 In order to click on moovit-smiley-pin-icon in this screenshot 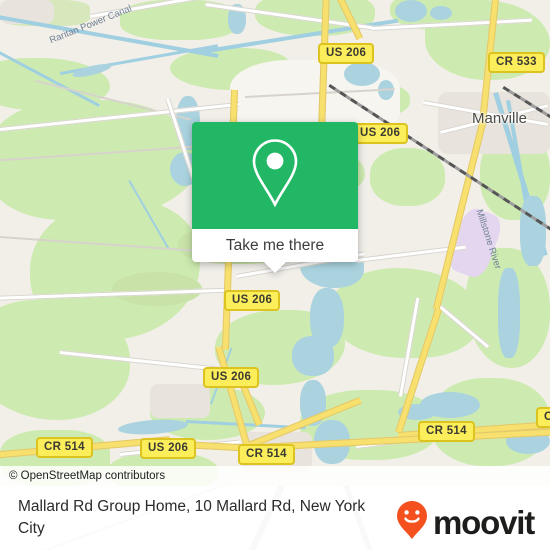, I will do `click(412, 522)`.